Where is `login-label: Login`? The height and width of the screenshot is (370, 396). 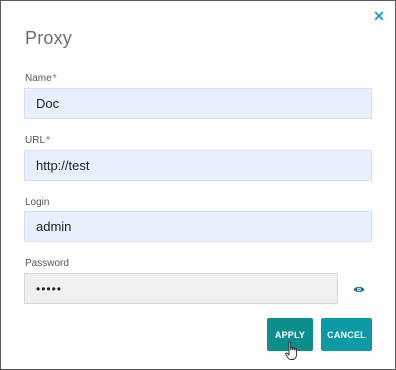 login-label: Login is located at coordinates (37, 202).